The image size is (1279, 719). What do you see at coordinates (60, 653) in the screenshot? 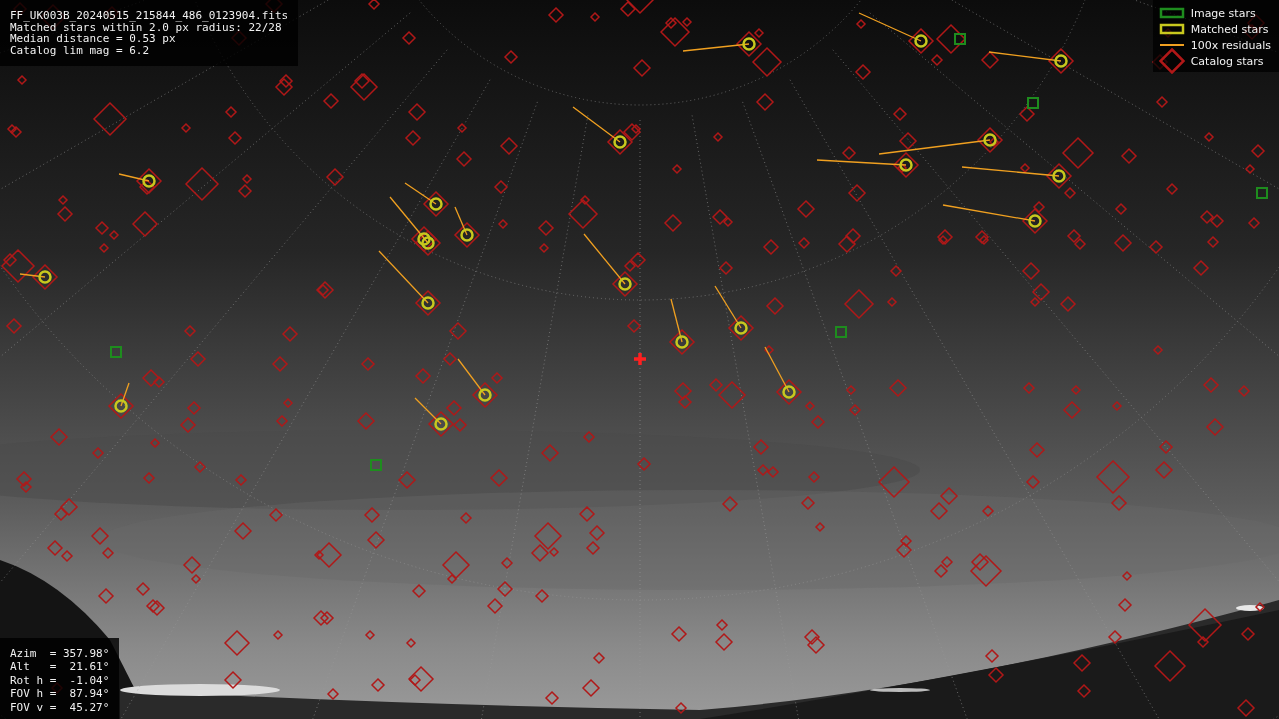
I see `pointing-text: Azim = 357.98°` at bounding box center [60, 653].